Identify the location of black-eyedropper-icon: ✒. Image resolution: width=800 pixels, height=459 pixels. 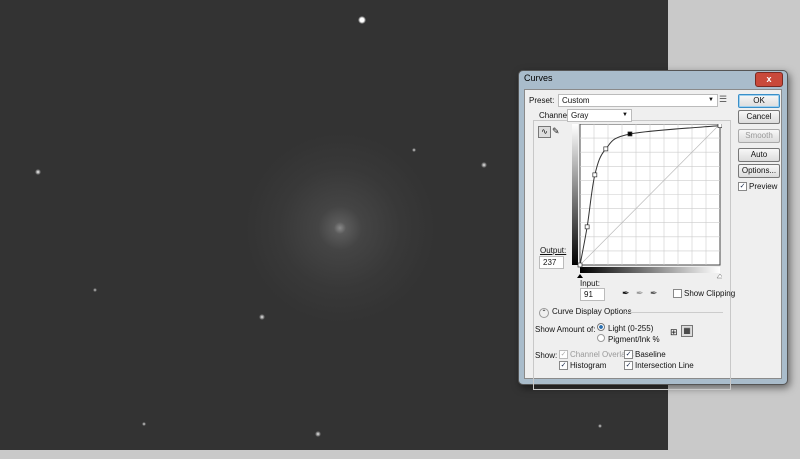
(626, 293).